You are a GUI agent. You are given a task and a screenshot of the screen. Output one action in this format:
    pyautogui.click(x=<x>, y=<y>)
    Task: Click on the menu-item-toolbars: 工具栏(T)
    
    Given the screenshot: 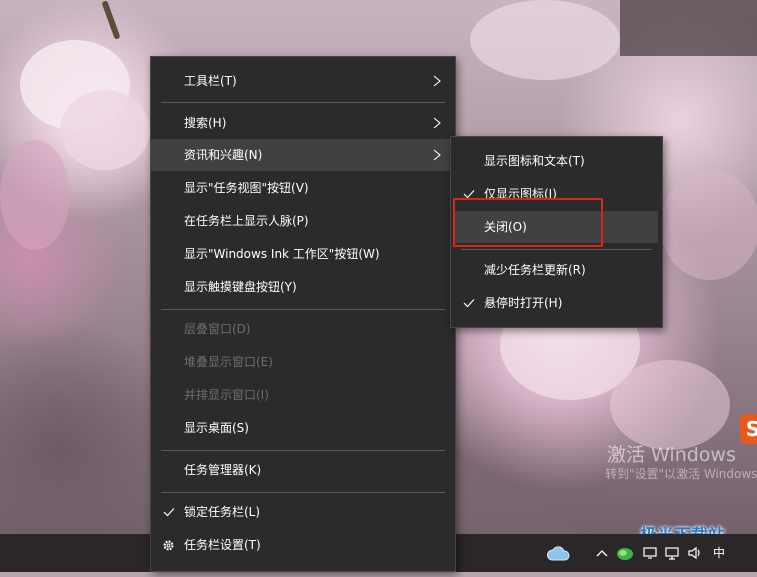 What is the action you would take?
    pyautogui.click(x=303, y=81)
    